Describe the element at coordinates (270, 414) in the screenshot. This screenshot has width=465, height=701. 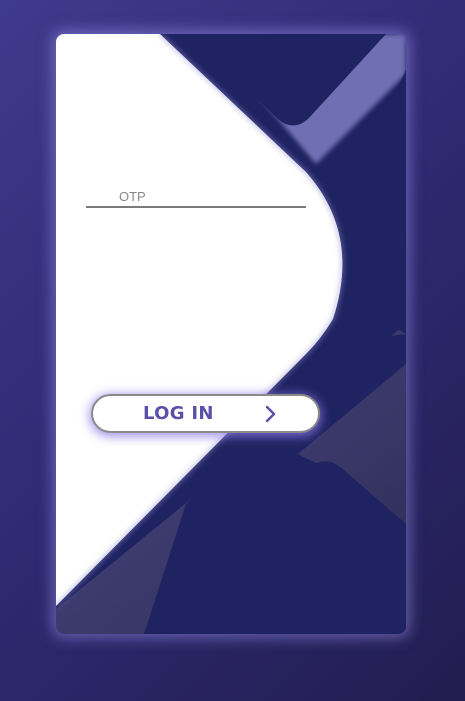
I see `chevron-right-icon` at that location.